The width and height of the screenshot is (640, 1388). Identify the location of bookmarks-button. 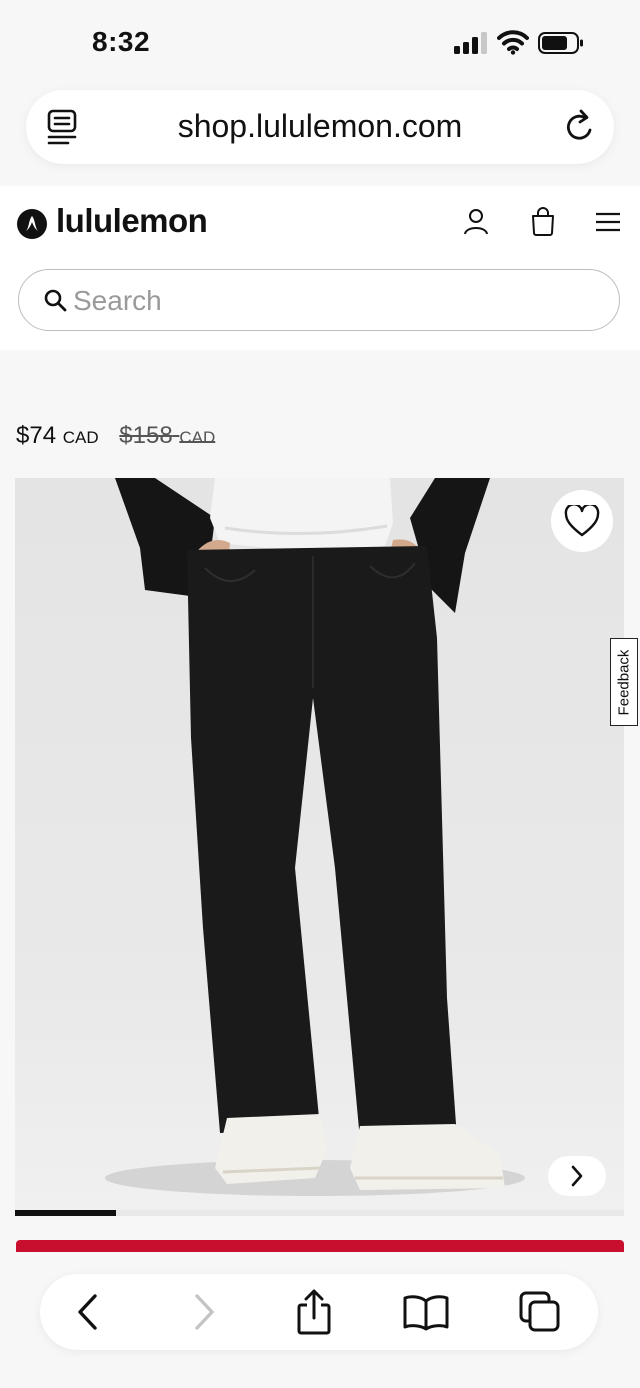
(426, 1312).